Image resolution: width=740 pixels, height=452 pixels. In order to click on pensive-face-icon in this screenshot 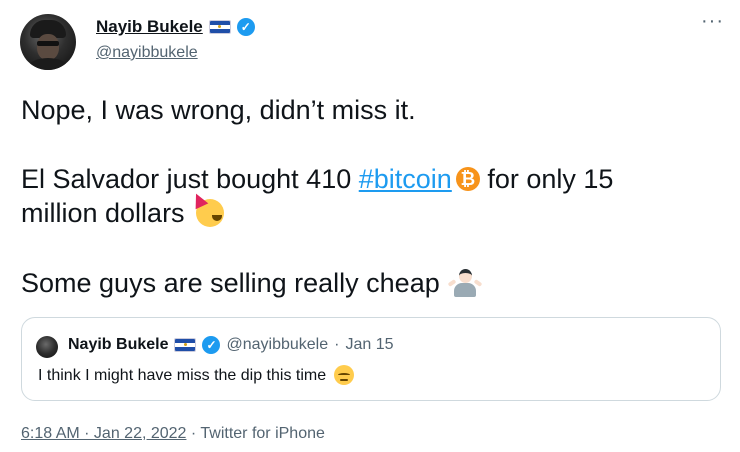, I will do `click(343, 375)`.